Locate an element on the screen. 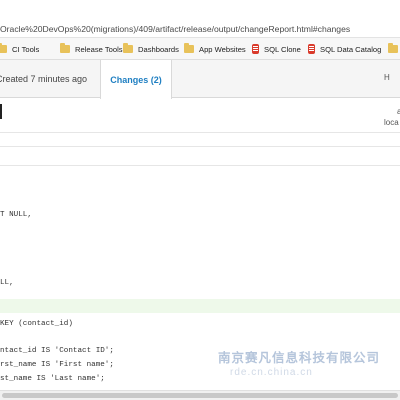  tab-created: Created 7 minutes ago is located at coordinates (50, 79).